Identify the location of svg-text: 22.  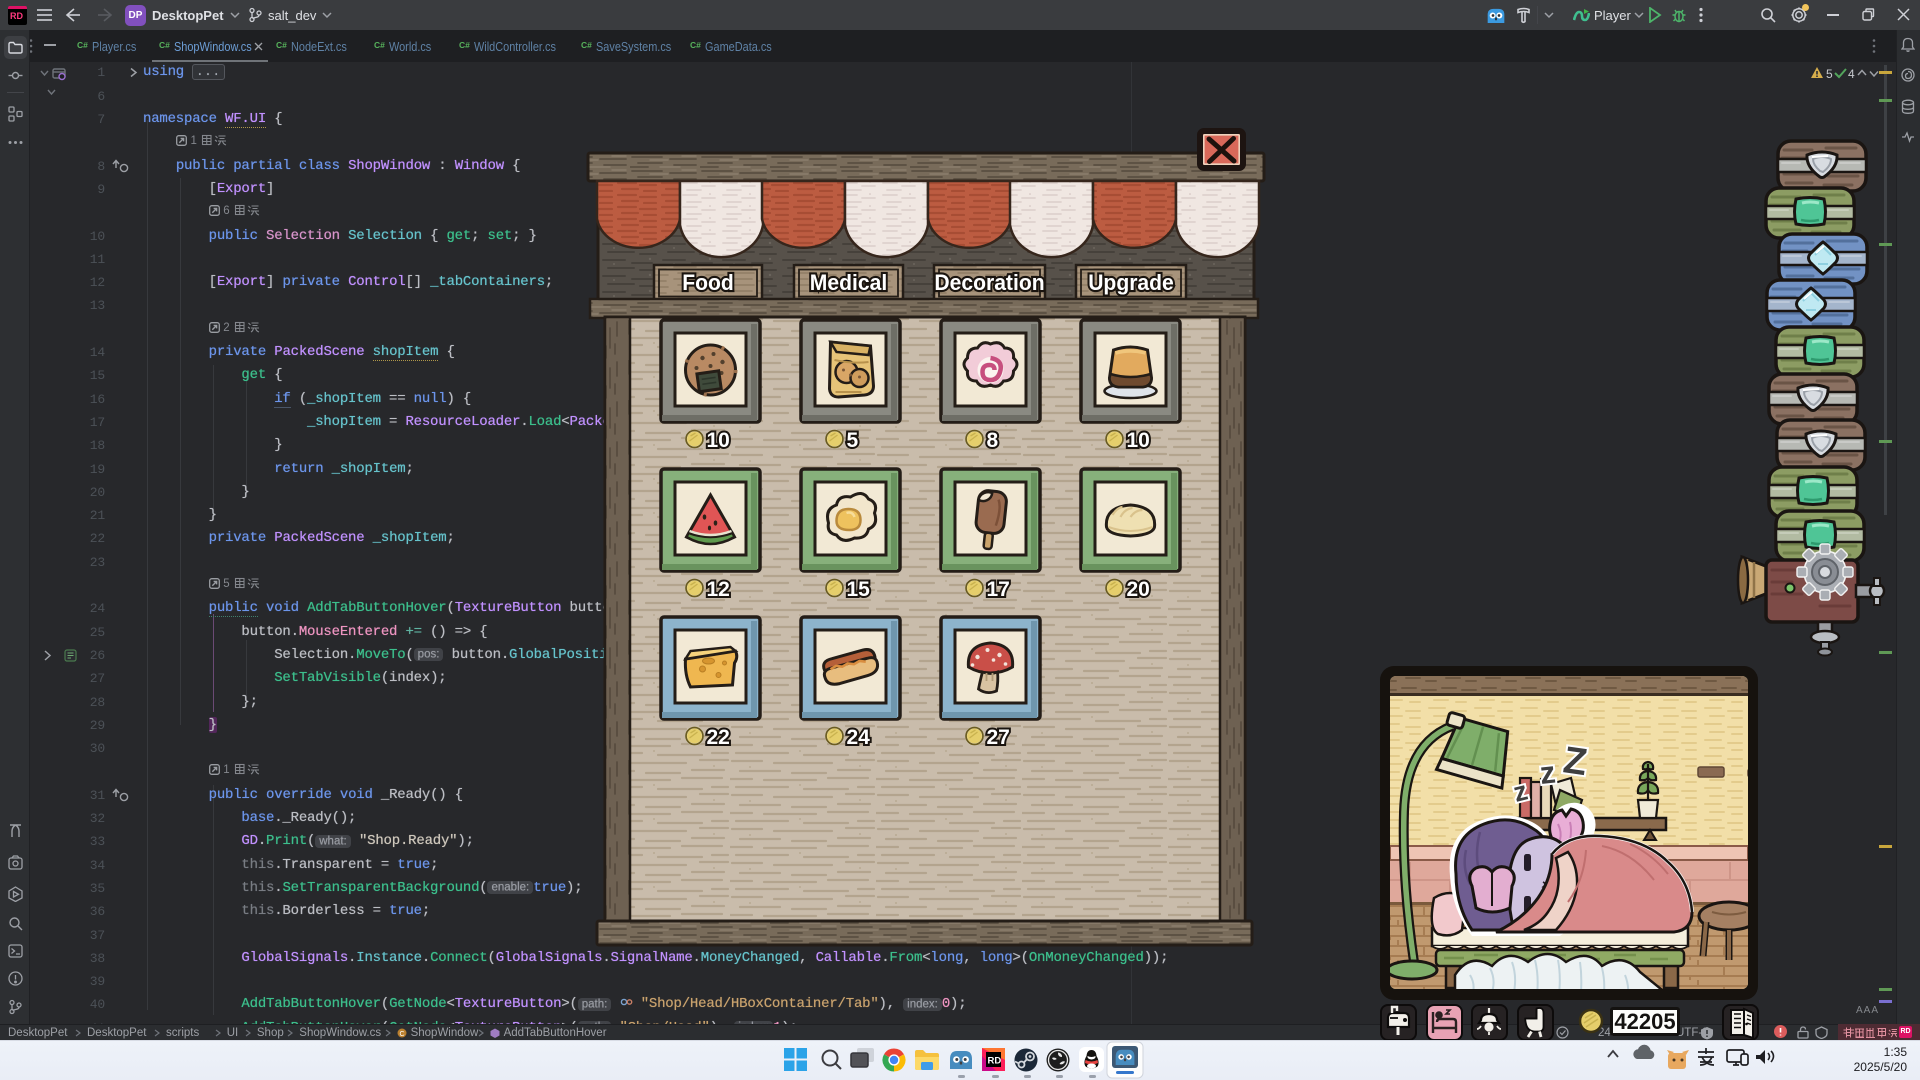
(718, 737).